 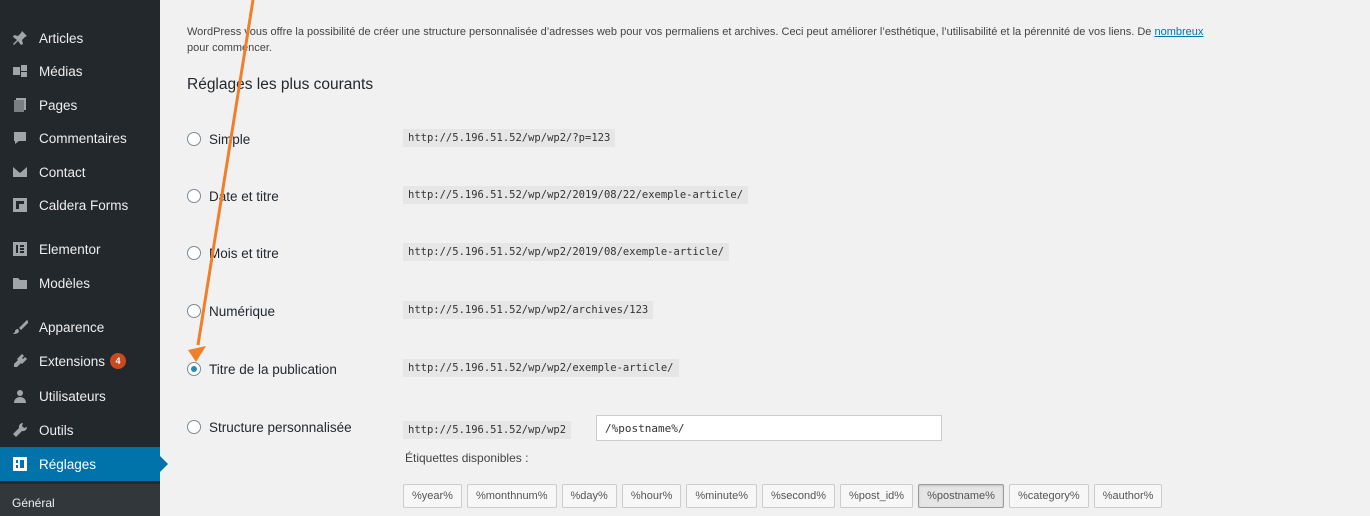 What do you see at coordinates (432, 496) in the screenshot?
I see `tag-year-button: %year%` at bounding box center [432, 496].